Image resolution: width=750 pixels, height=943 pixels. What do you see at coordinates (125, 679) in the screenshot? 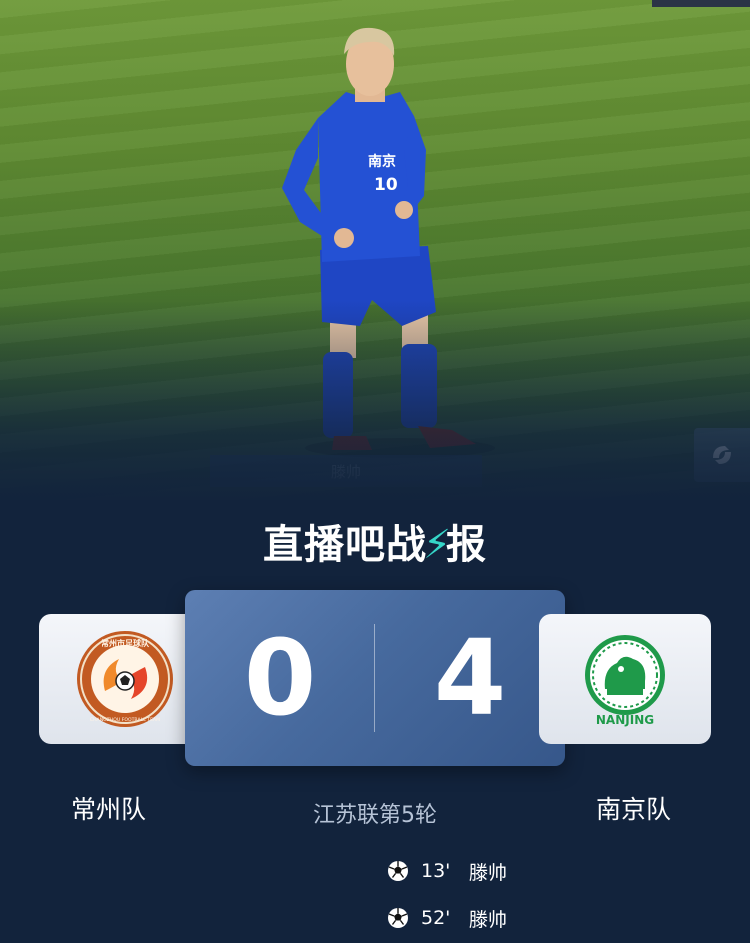
I see `home-team-logo-icon: 常州市足球队 CHANGZHOU FOOTBALL TEAM` at bounding box center [125, 679].